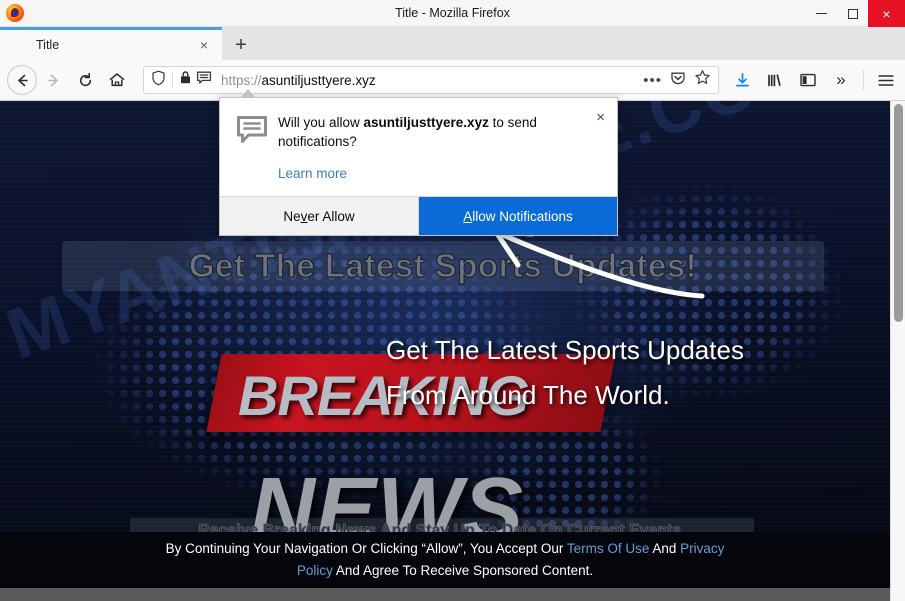 This screenshot has height=601, width=905. I want to click on toolbar-divider, so click(863, 80).